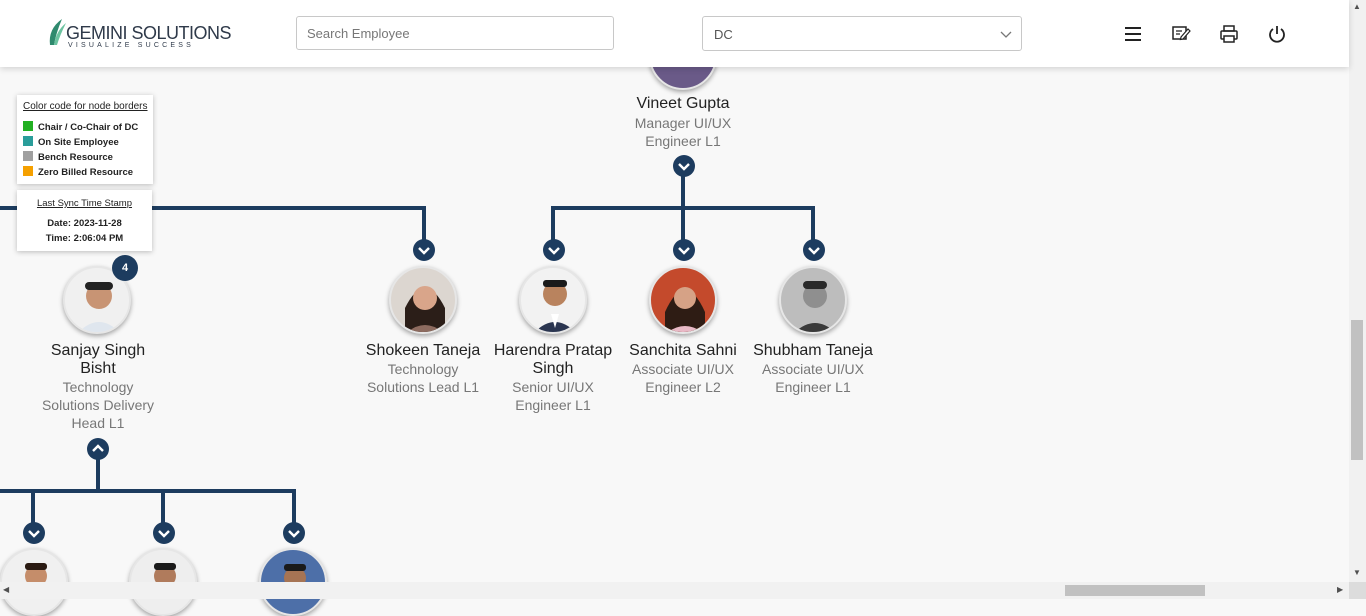 The height and width of the screenshot is (616, 1366). I want to click on direct-reports-badge: 4, so click(125, 268).